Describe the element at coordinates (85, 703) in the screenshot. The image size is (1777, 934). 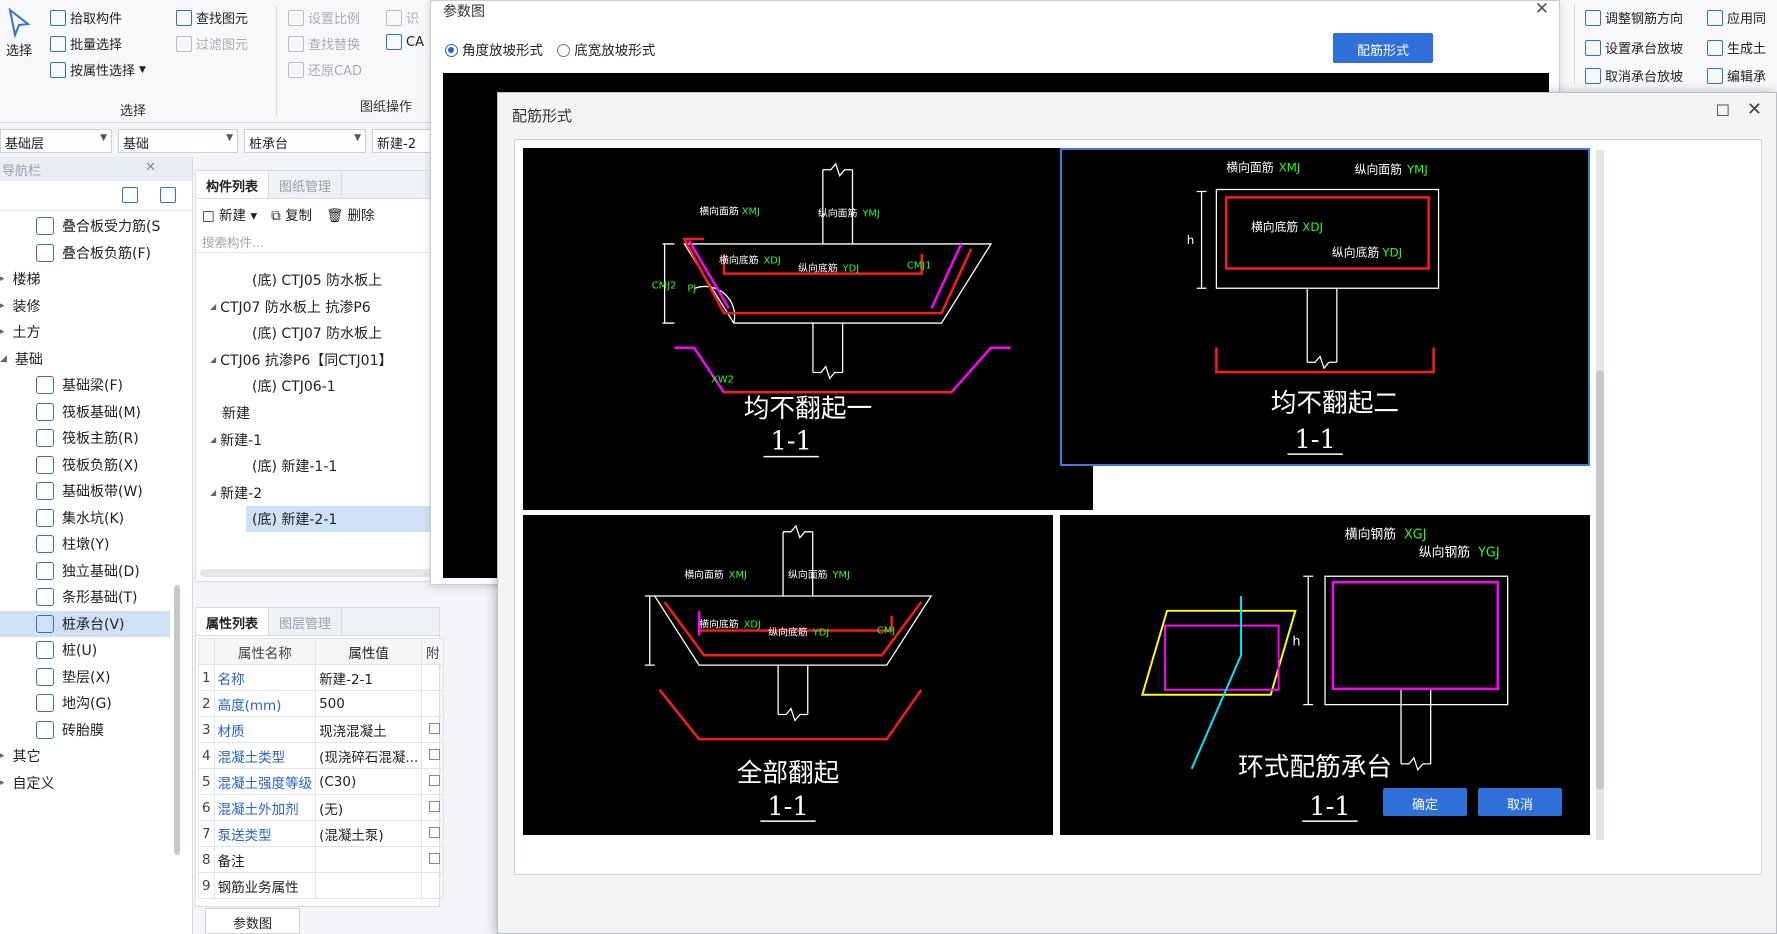
I see `nav-item: 地沟(G)` at that location.